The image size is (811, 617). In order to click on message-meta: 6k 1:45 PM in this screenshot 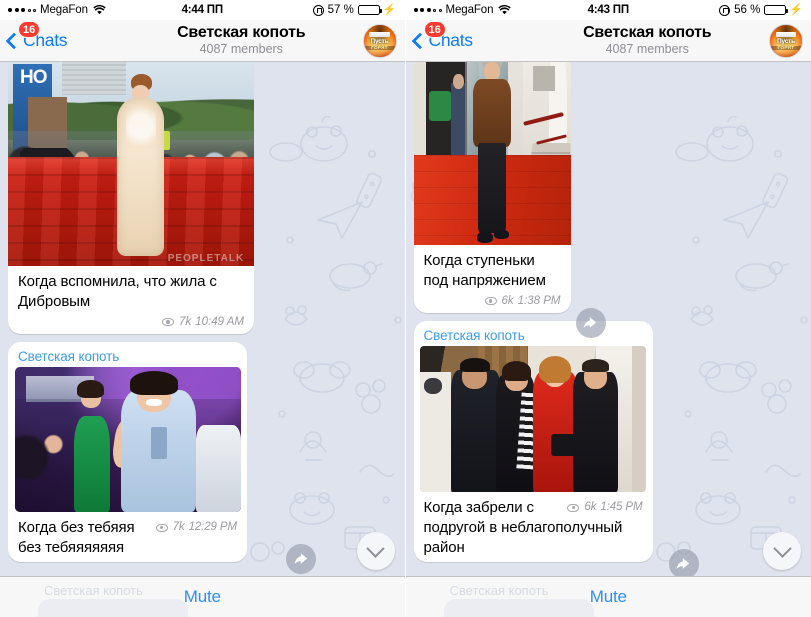, I will do `click(605, 507)`.